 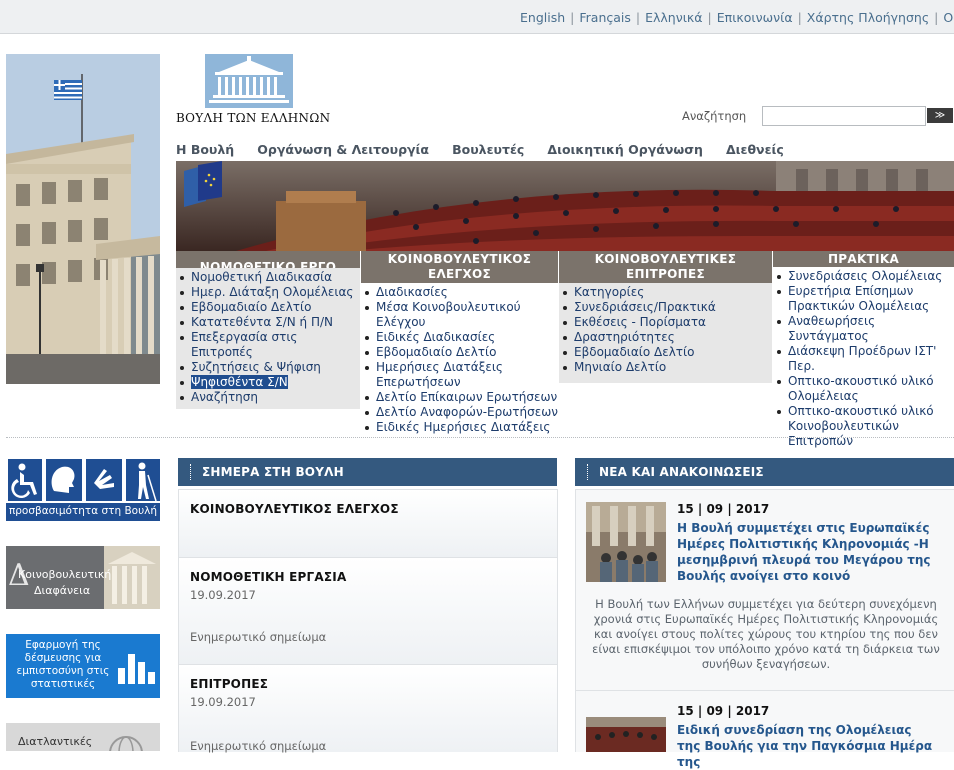 I want to click on search-label: Αναζήτηση, so click(x=714, y=116).